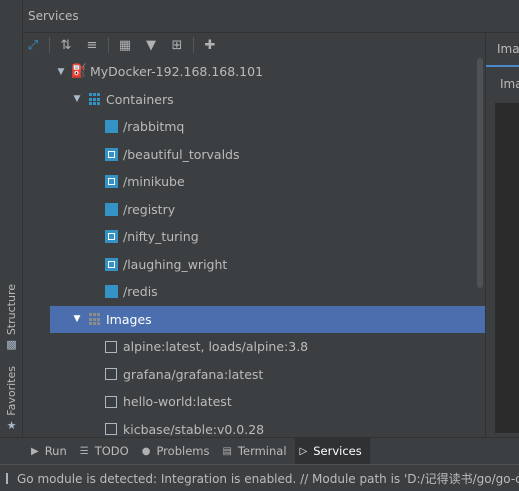 The width and height of the screenshot is (519, 491). I want to click on containers-node: ▼ Containers, so click(267, 100).